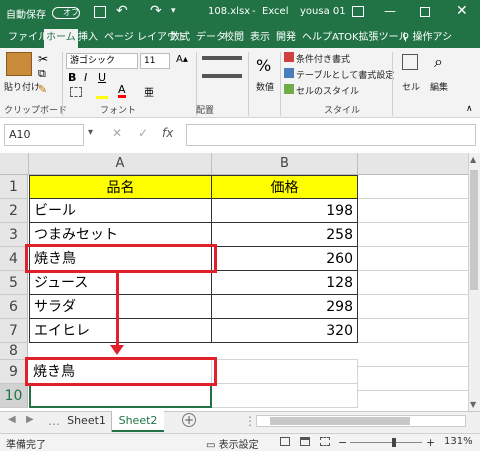  Describe the element at coordinates (14, 211) in the screenshot. I see `row-header: 2` at that location.